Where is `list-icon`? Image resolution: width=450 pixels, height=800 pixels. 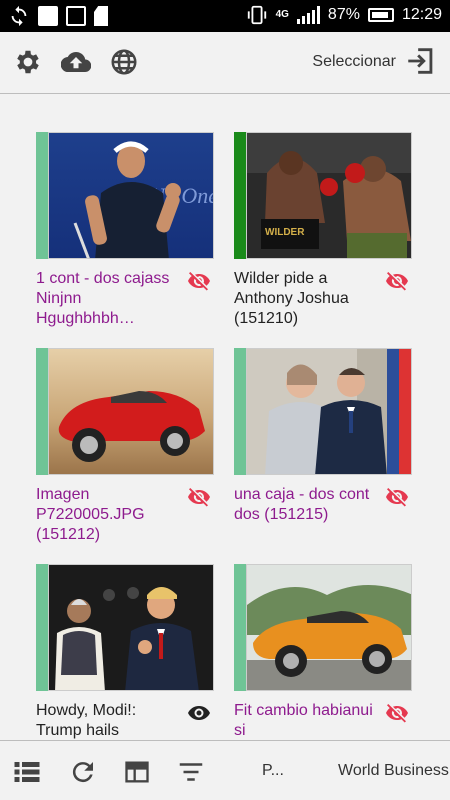 list-icon is located at coordinates (27, 772).